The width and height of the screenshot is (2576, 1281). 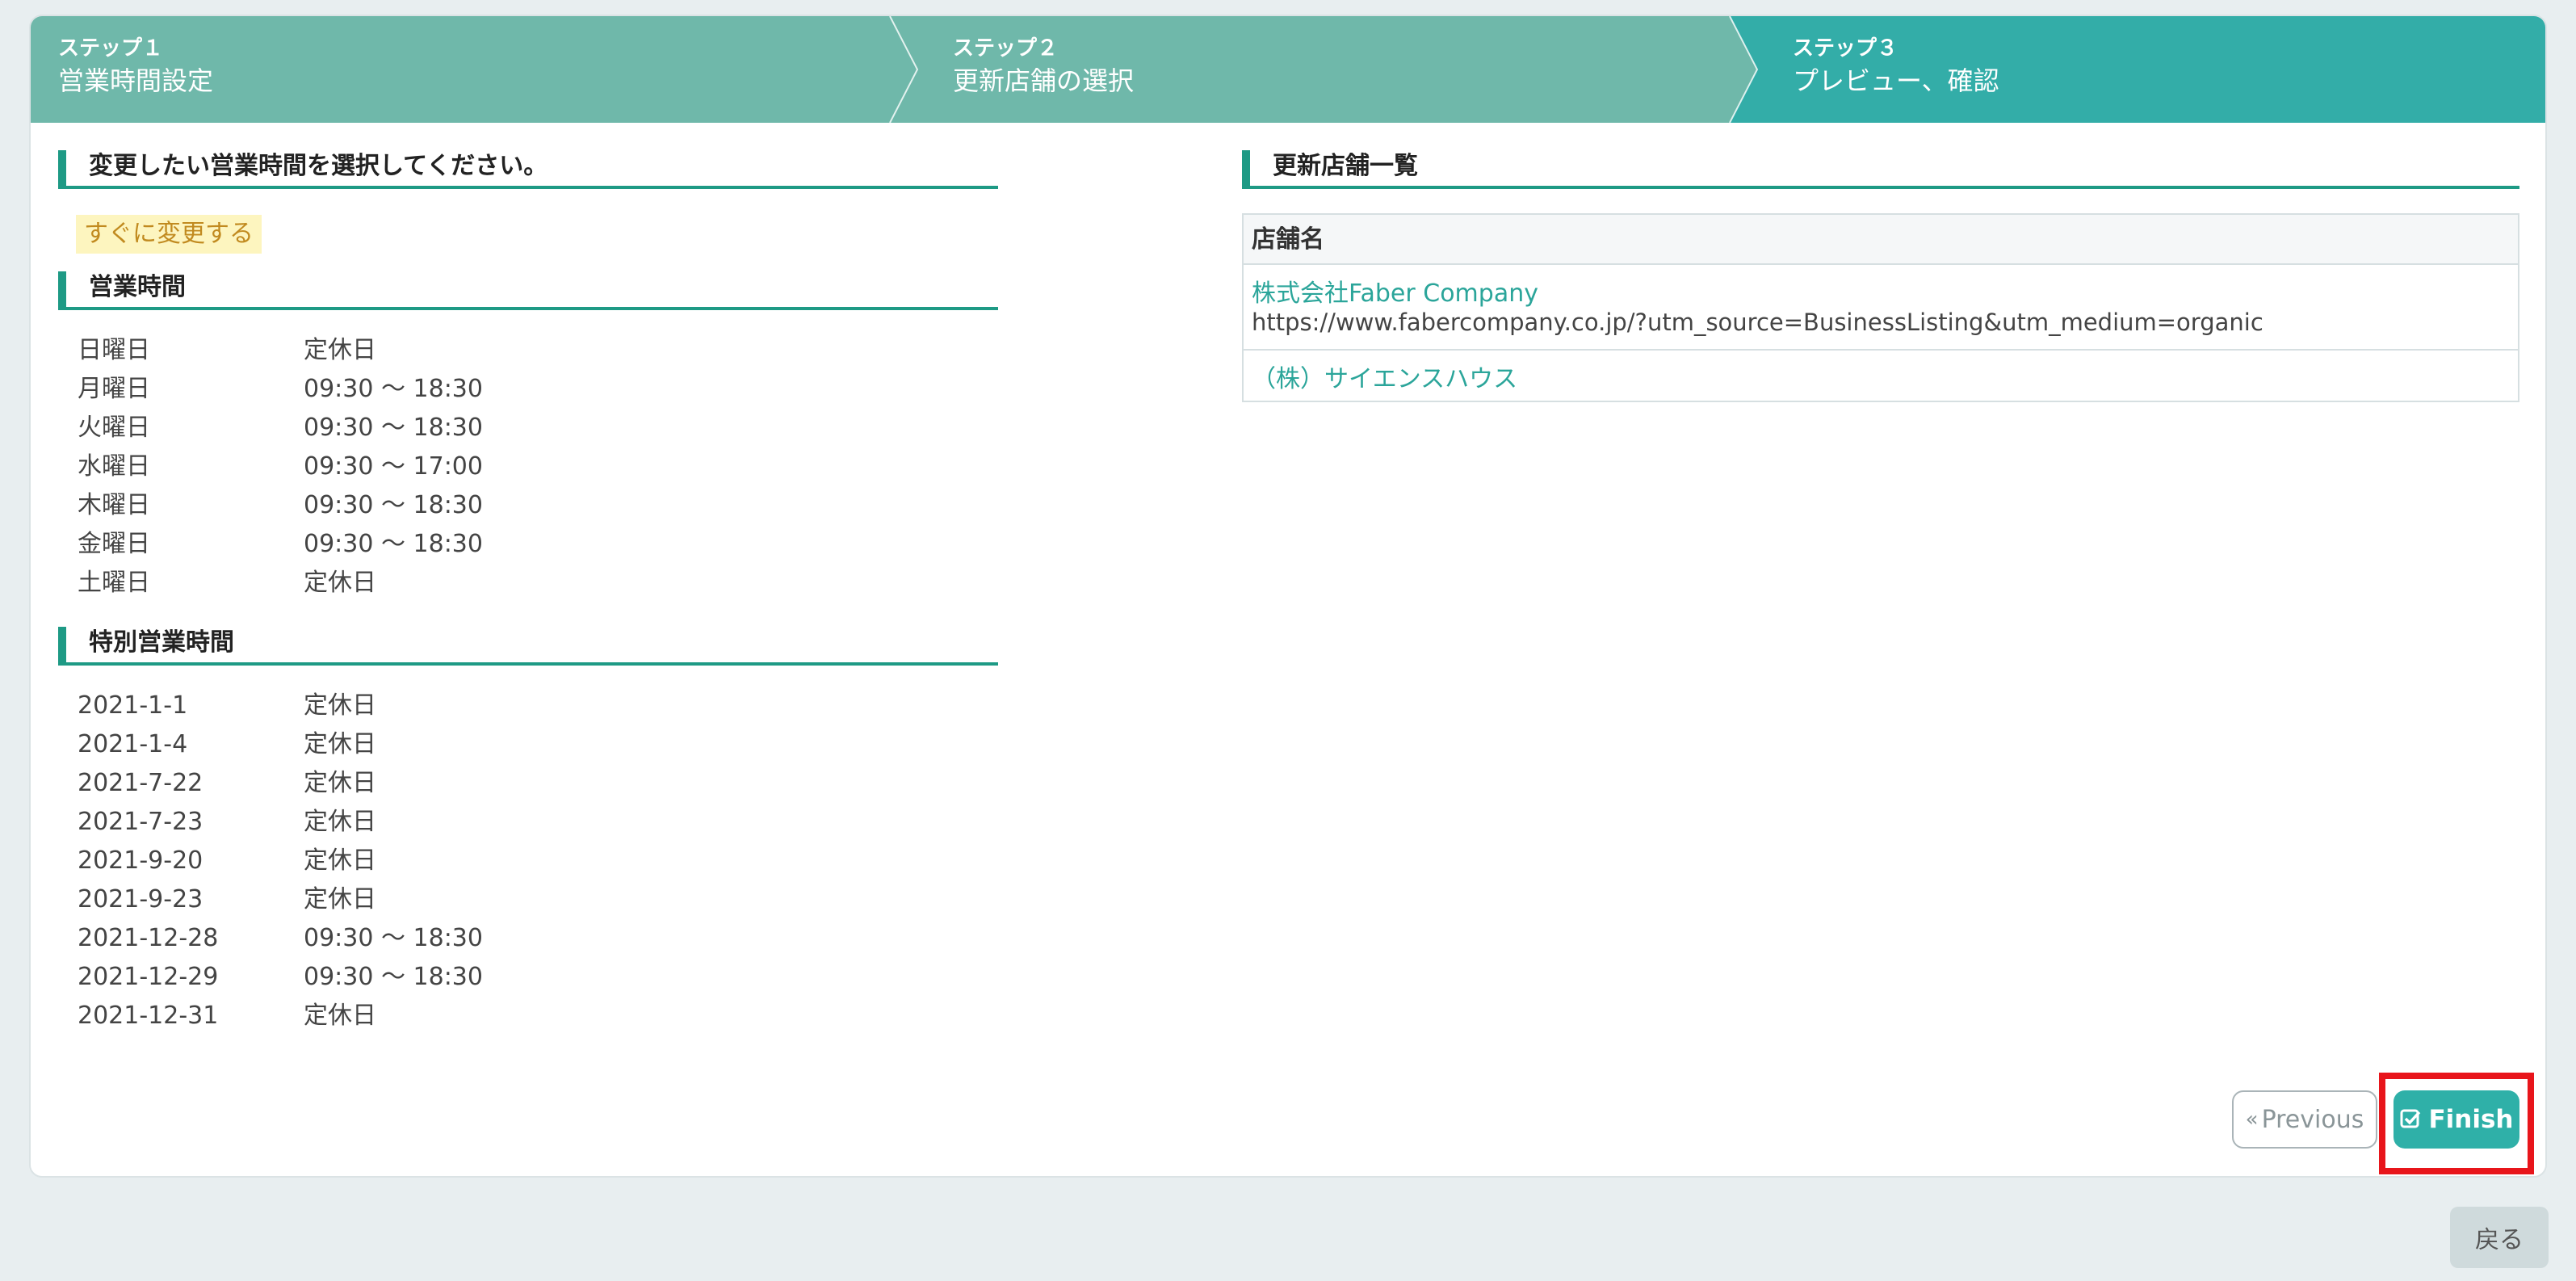 I want to click on step-2: ステップ２ 更新店舗の選択, so click(x=1043, y=67).